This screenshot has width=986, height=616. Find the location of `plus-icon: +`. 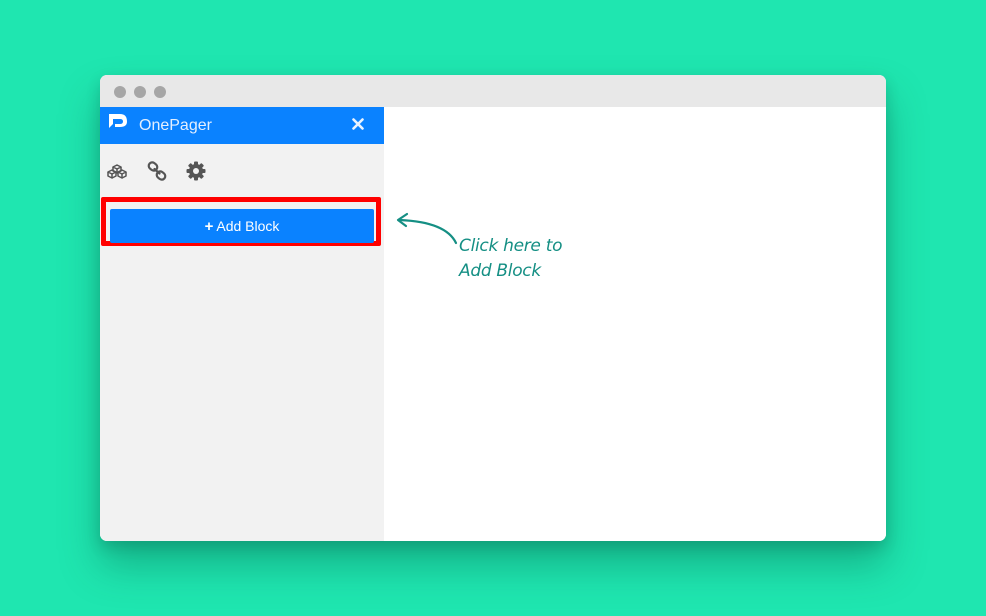

plus-icon: + is located at coordinates (209, 226).